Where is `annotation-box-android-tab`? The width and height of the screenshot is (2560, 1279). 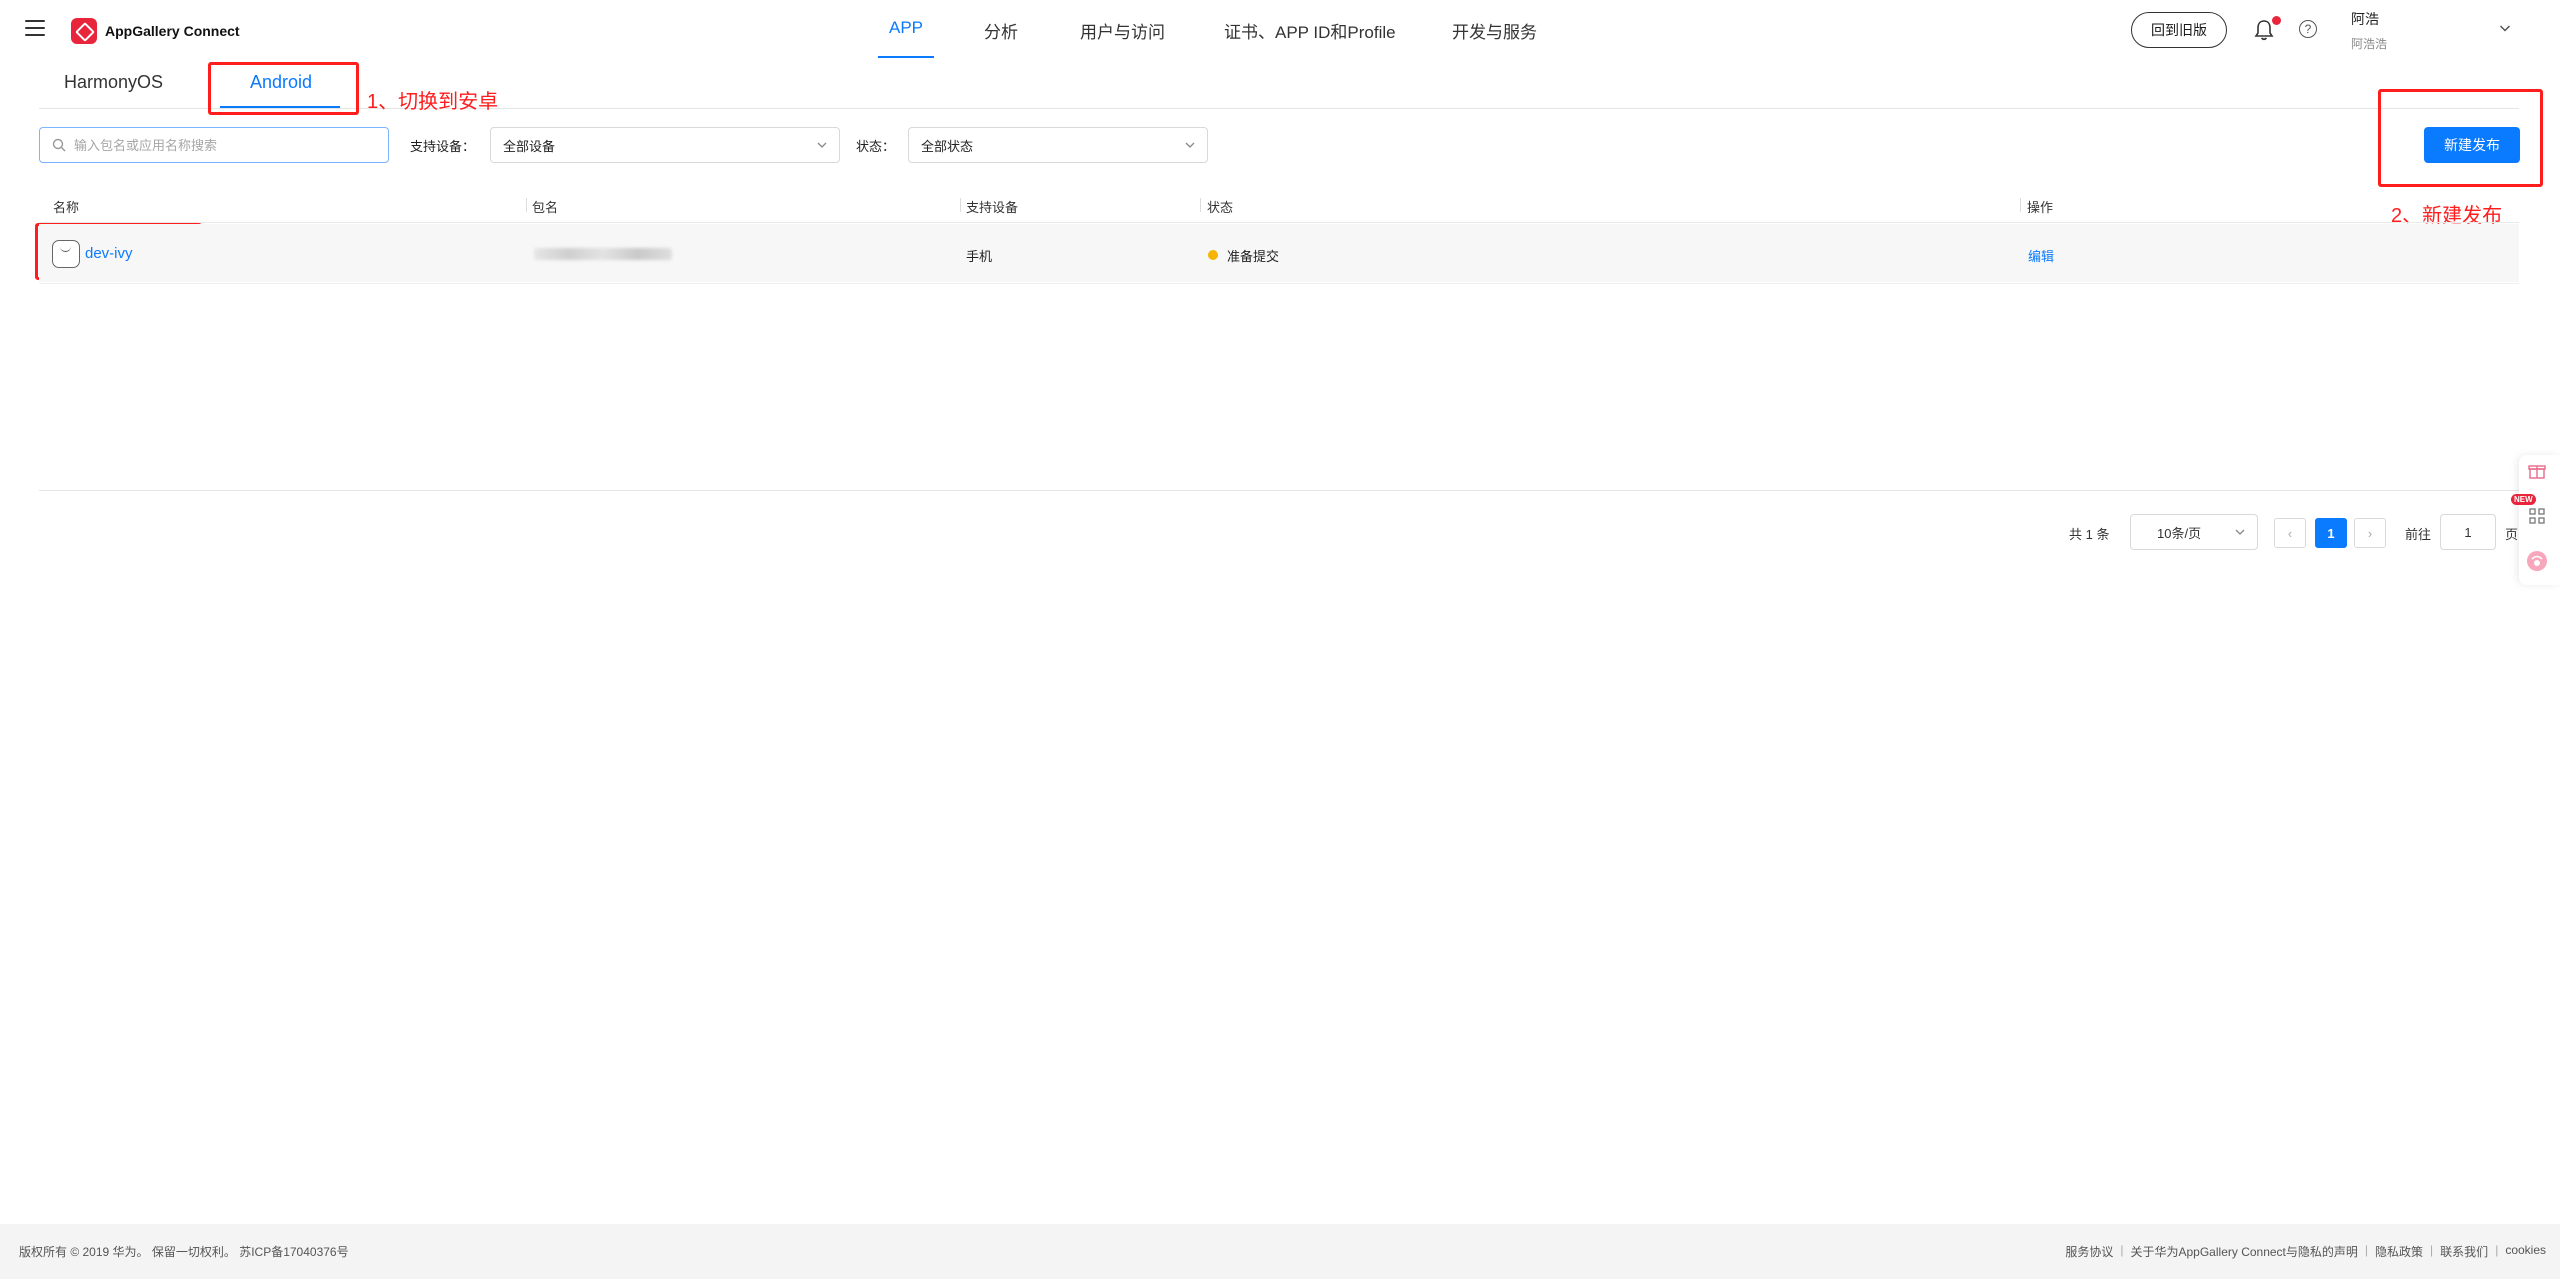 annotation-box-android-tab is located at coordinates (283, 88).